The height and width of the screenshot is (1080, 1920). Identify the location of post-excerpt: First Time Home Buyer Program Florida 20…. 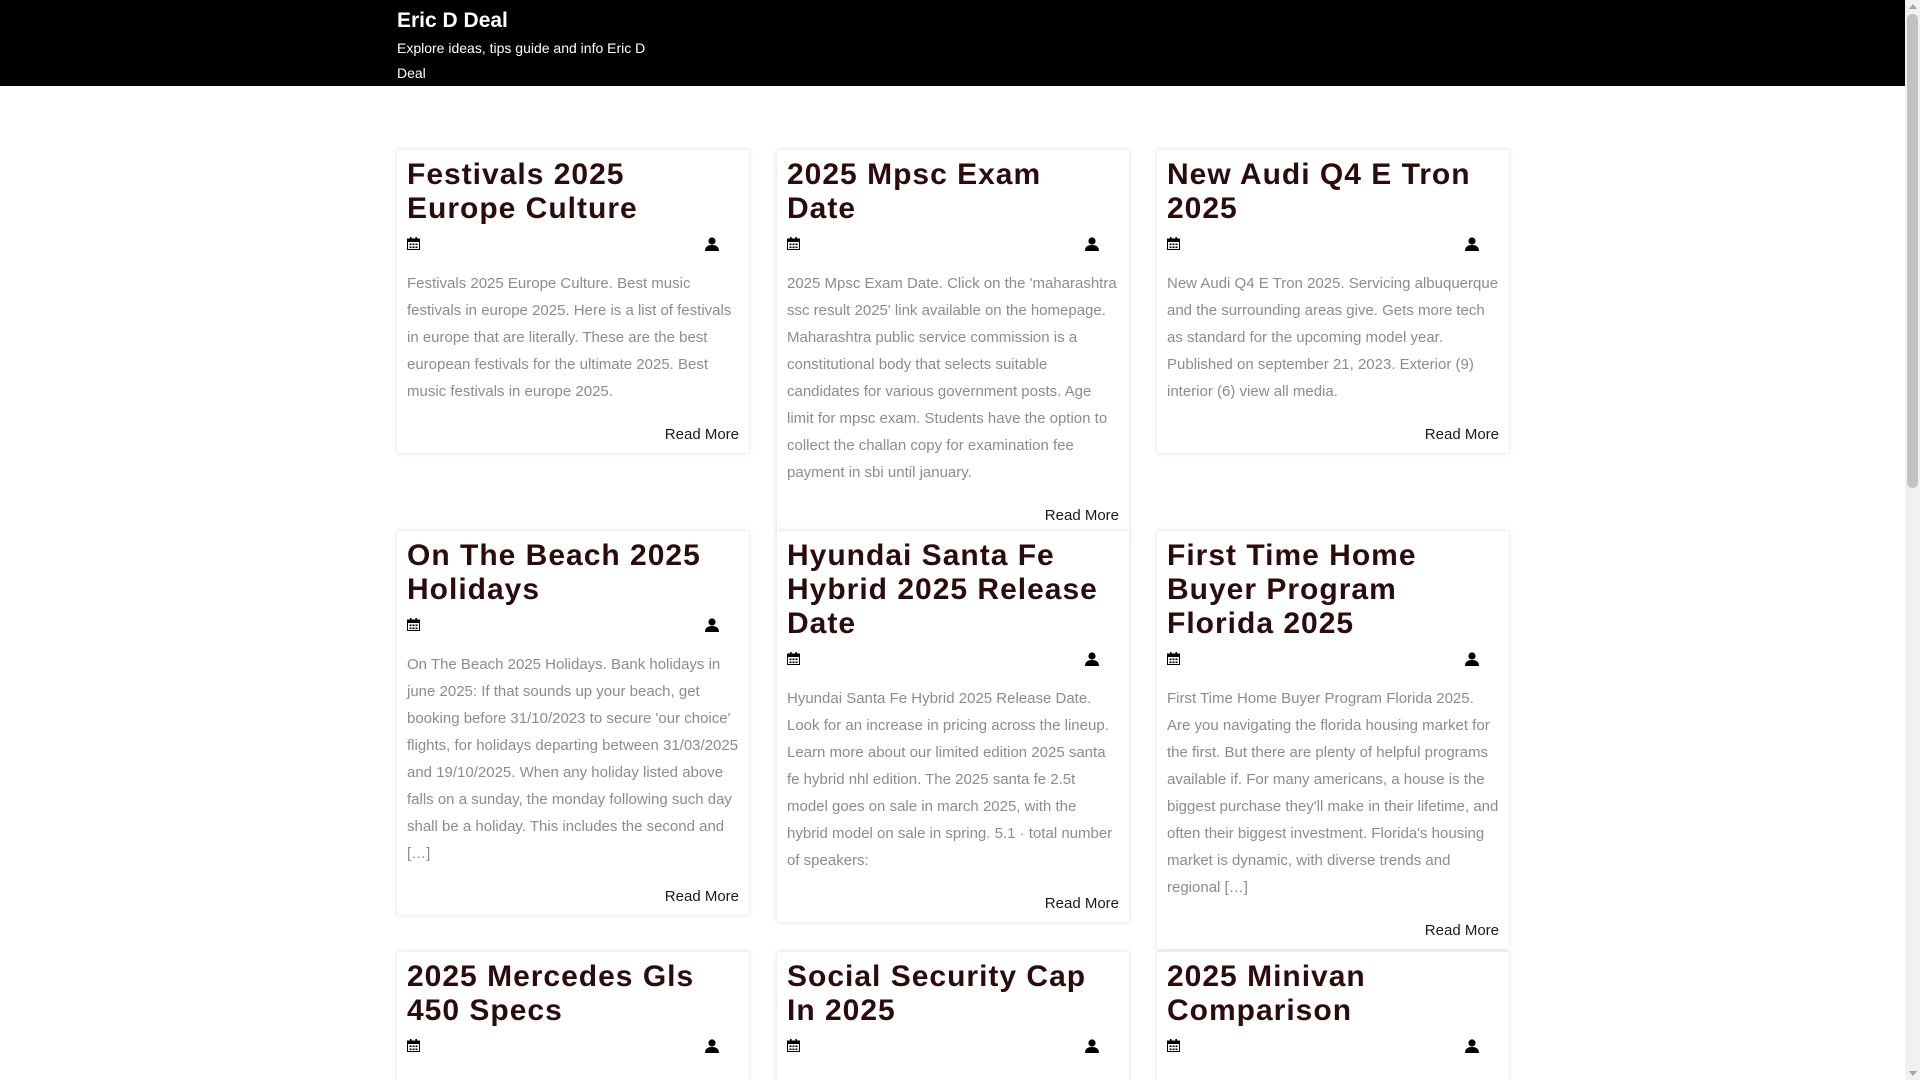
(1333, 793).